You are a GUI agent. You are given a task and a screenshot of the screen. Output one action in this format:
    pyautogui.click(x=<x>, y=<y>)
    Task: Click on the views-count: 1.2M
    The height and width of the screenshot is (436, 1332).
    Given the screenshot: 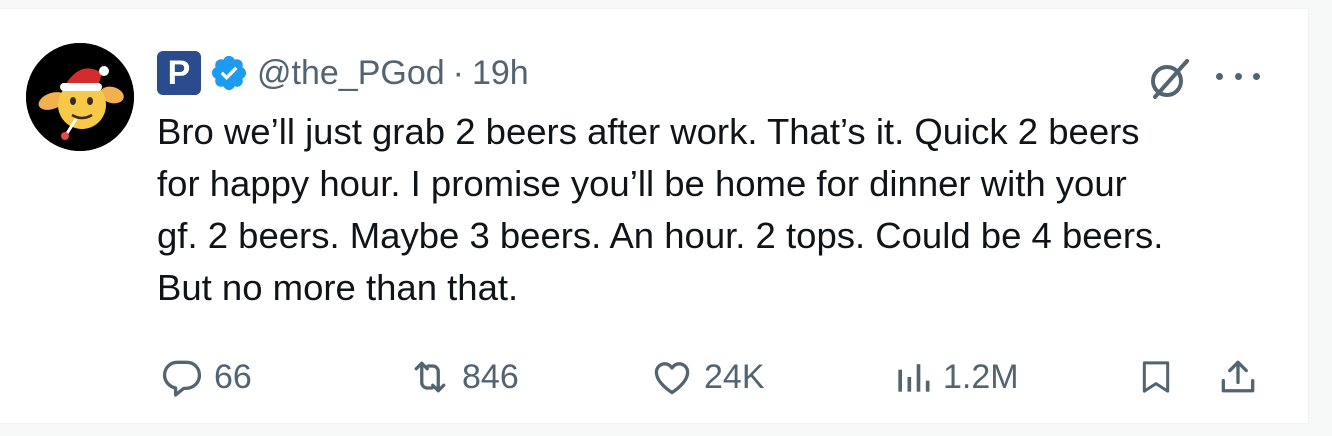 What is the action you would take?
    pyautogui.click(x=981, y=376)
    